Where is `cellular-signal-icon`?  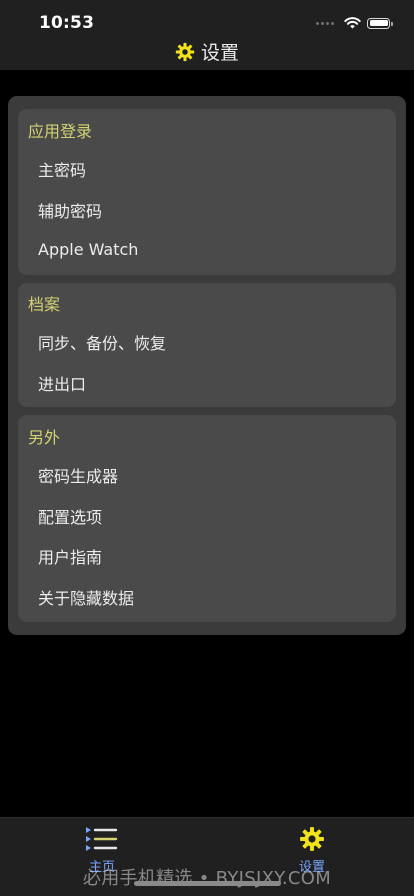 cellular-signal-icon is located at coordinates (325, 23).